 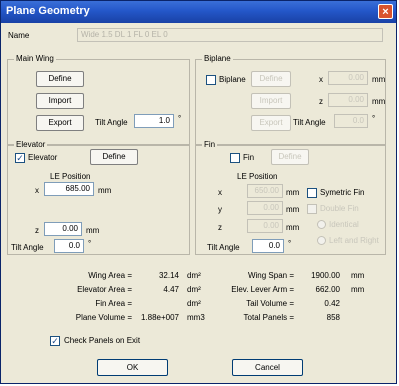 What do you see at coordinates (268, 246) in the screenshot?
I see `fin-tilt-input: 0.0` at bounding box center [268, 246].